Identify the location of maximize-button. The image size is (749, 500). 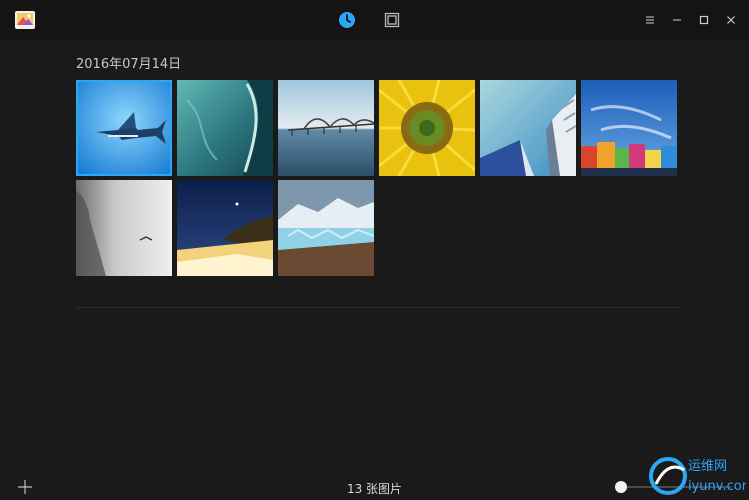
(704, 20).